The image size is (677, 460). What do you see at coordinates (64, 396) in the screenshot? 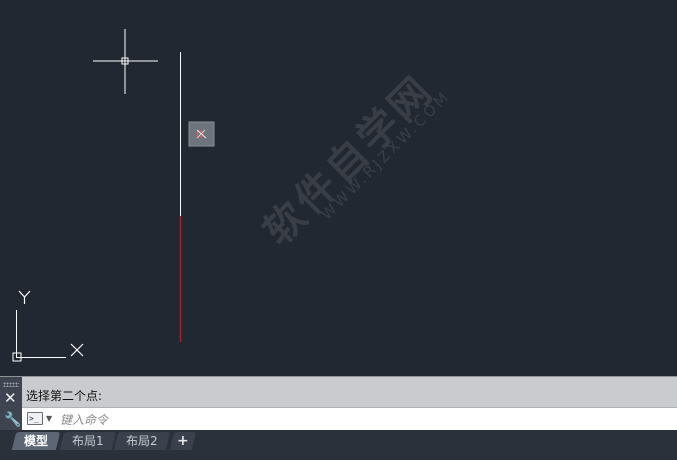
I see `command-history-text: 选择第二个点:` at bounding box center [64, 396].